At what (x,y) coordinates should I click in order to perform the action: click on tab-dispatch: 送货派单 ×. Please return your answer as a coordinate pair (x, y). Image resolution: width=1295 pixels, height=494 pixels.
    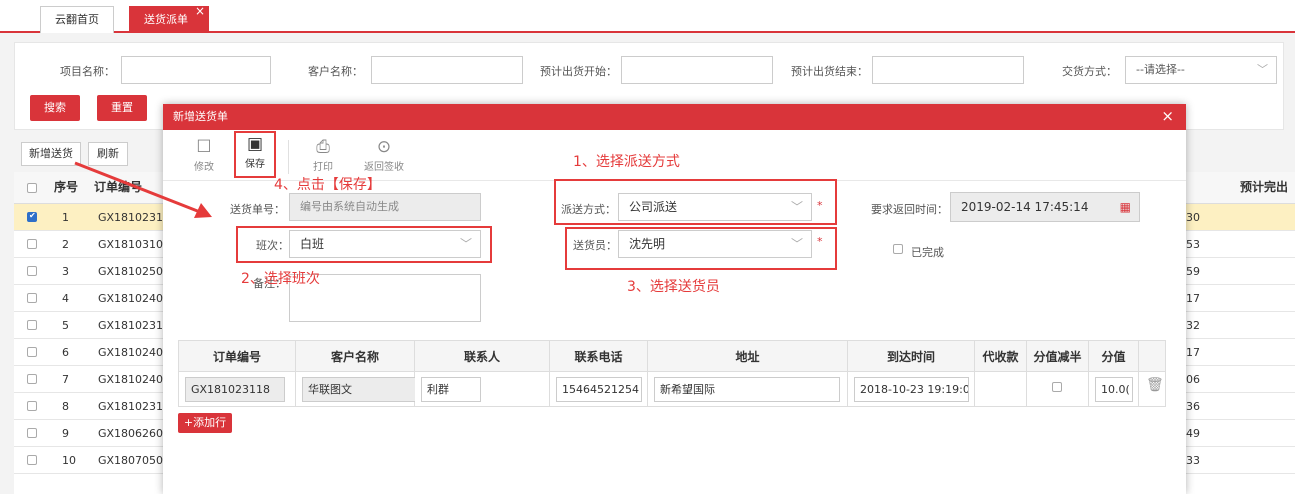
    Looking at the image, I should click on (169, 18).